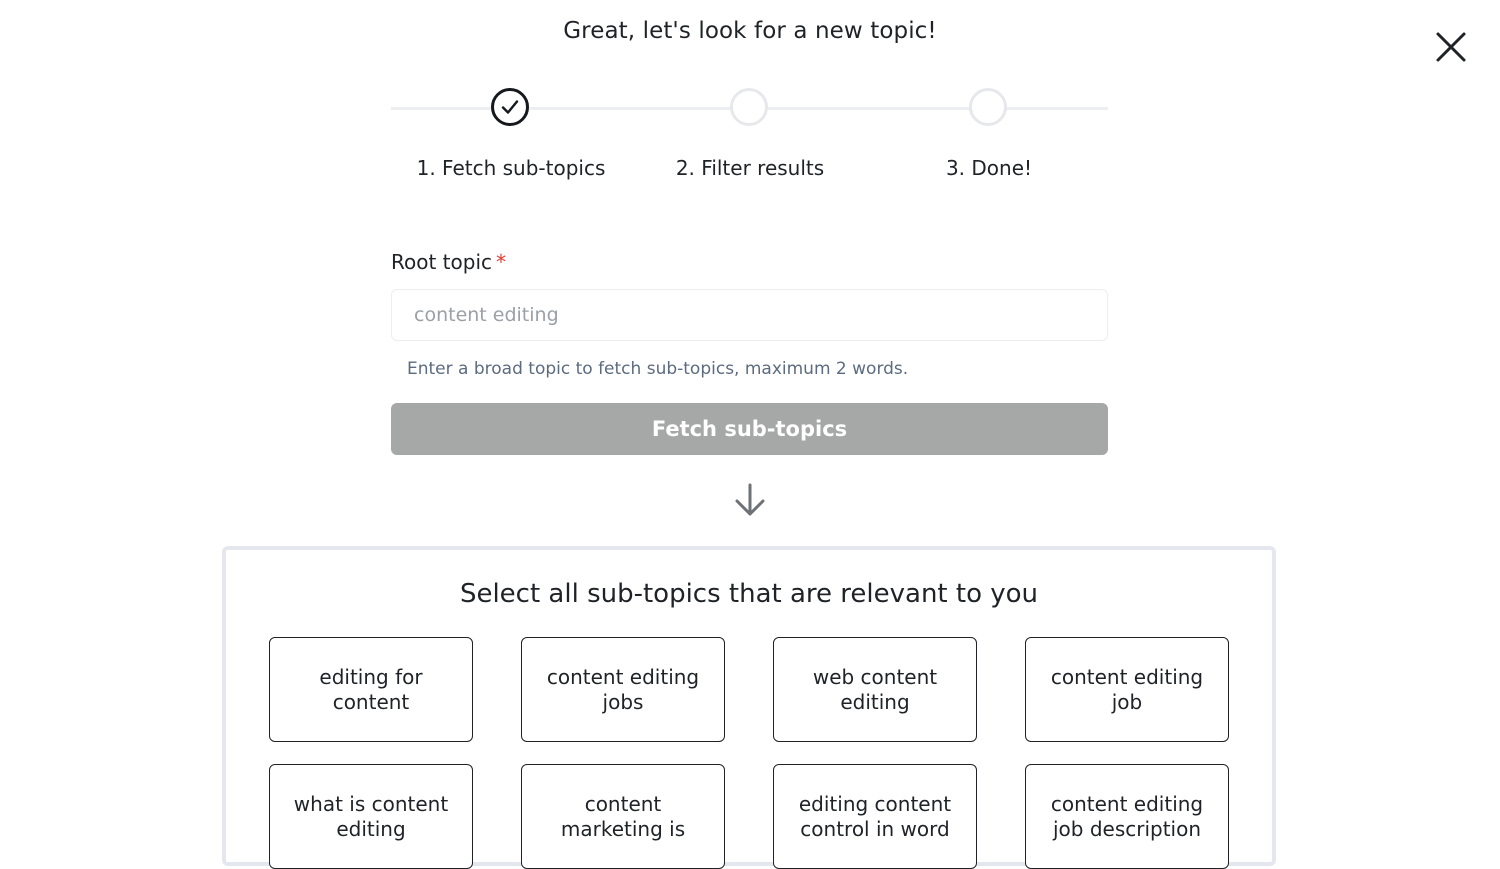 The image size is (1500, 869). Describe the element at coordinates (623, 689) in the screenshot. I see `subtopic-card: content editing jobs` at that location.